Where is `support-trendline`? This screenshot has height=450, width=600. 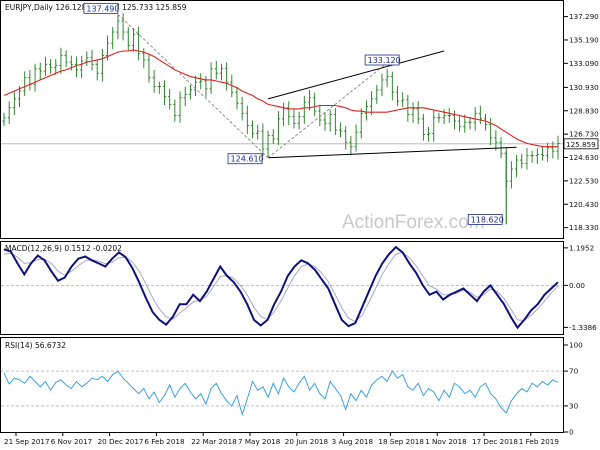
support-trendline is located at coordinates (392, 152).